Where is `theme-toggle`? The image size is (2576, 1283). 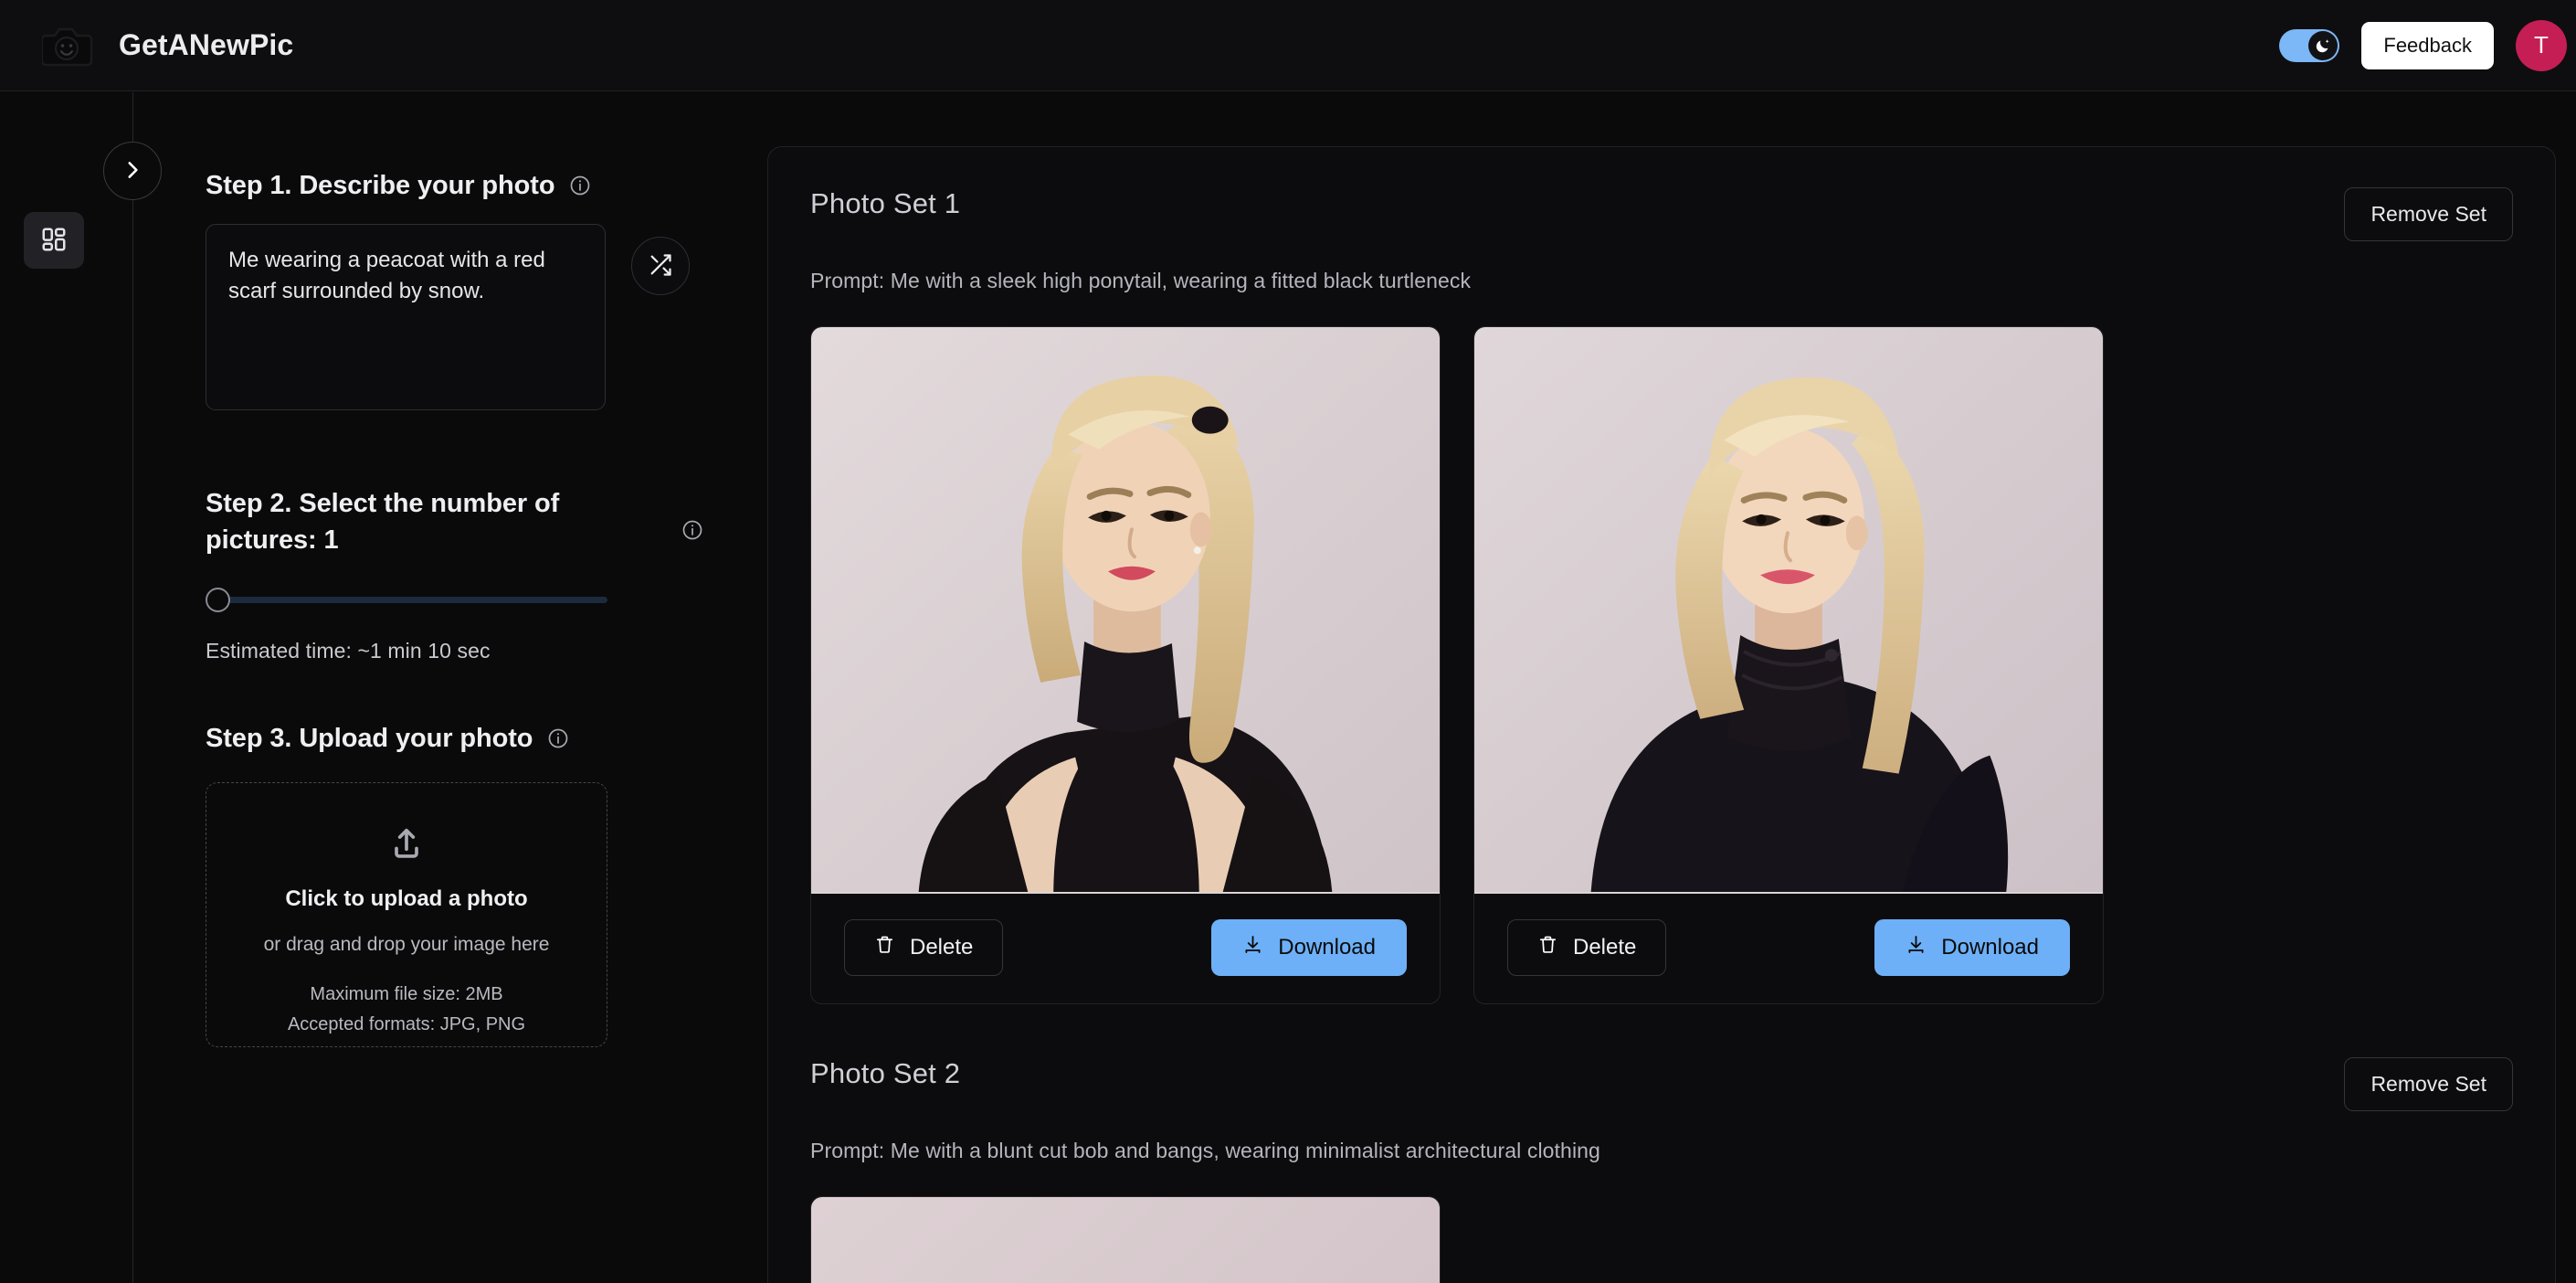
theme-toggle is located at coordinates (2309, 45).